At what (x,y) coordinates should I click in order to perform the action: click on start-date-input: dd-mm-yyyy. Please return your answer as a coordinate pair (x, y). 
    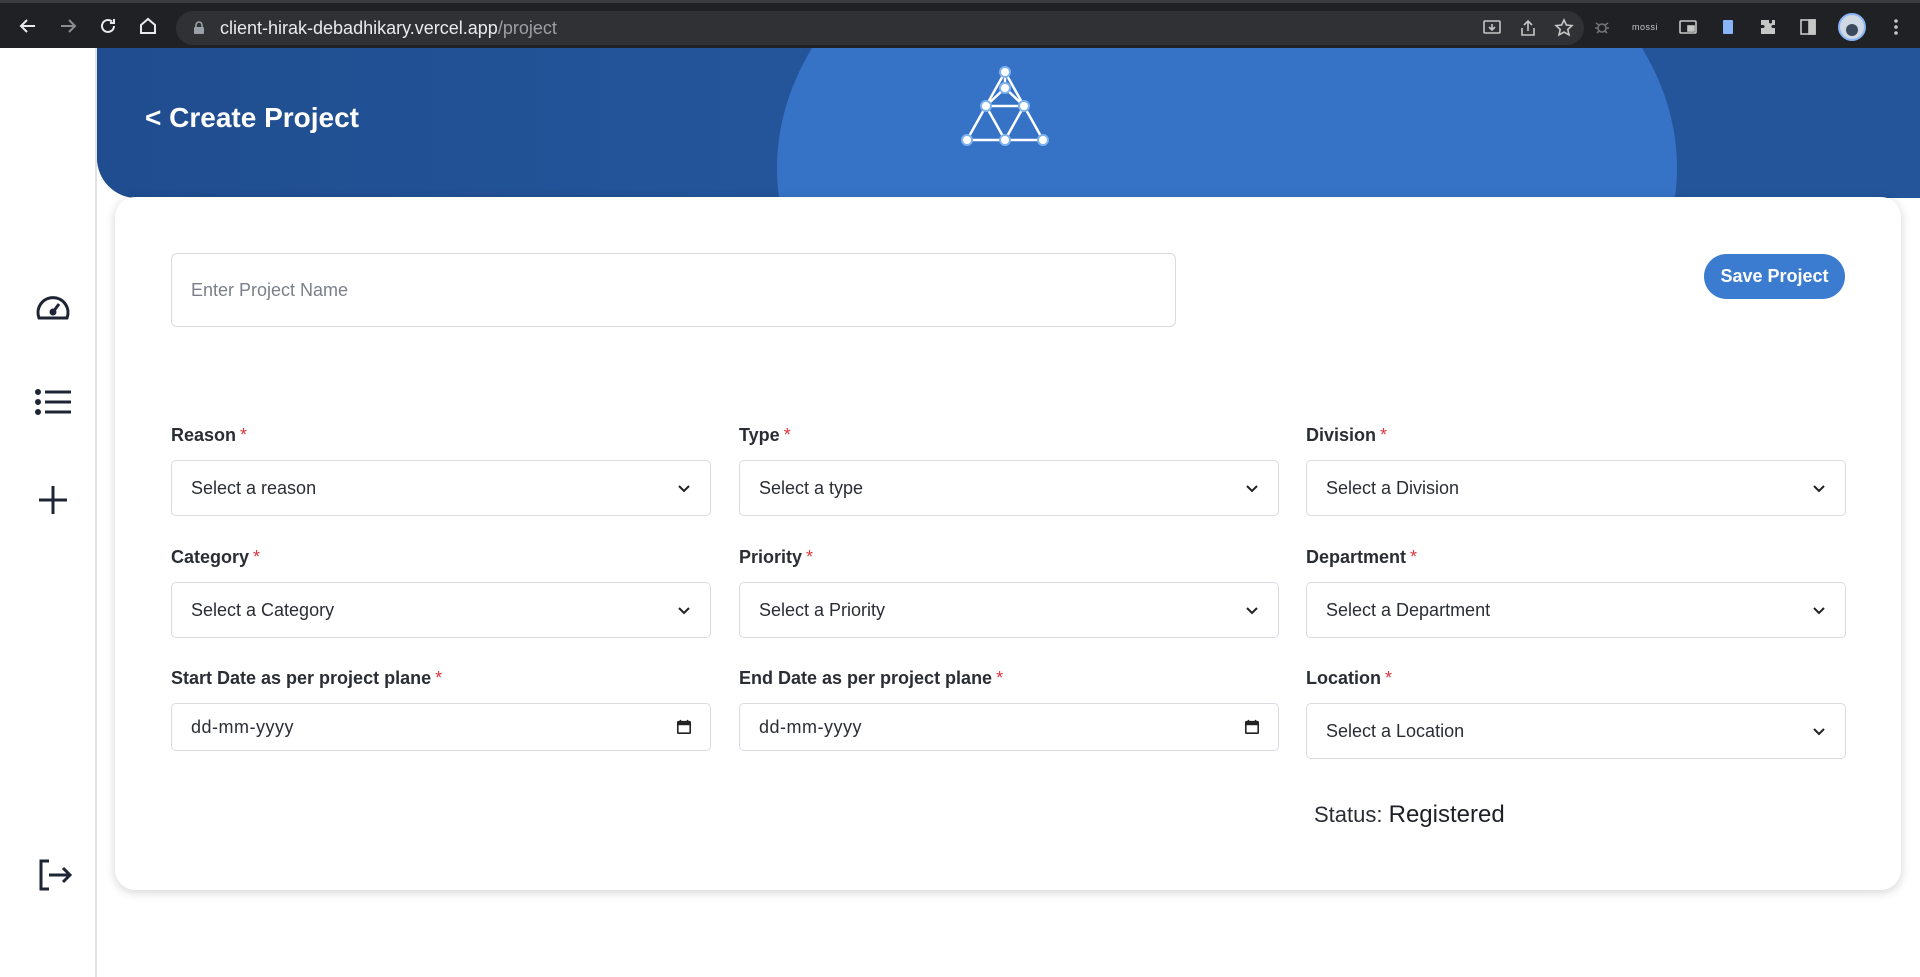
    Looking at the image, I should click on (441, 727).